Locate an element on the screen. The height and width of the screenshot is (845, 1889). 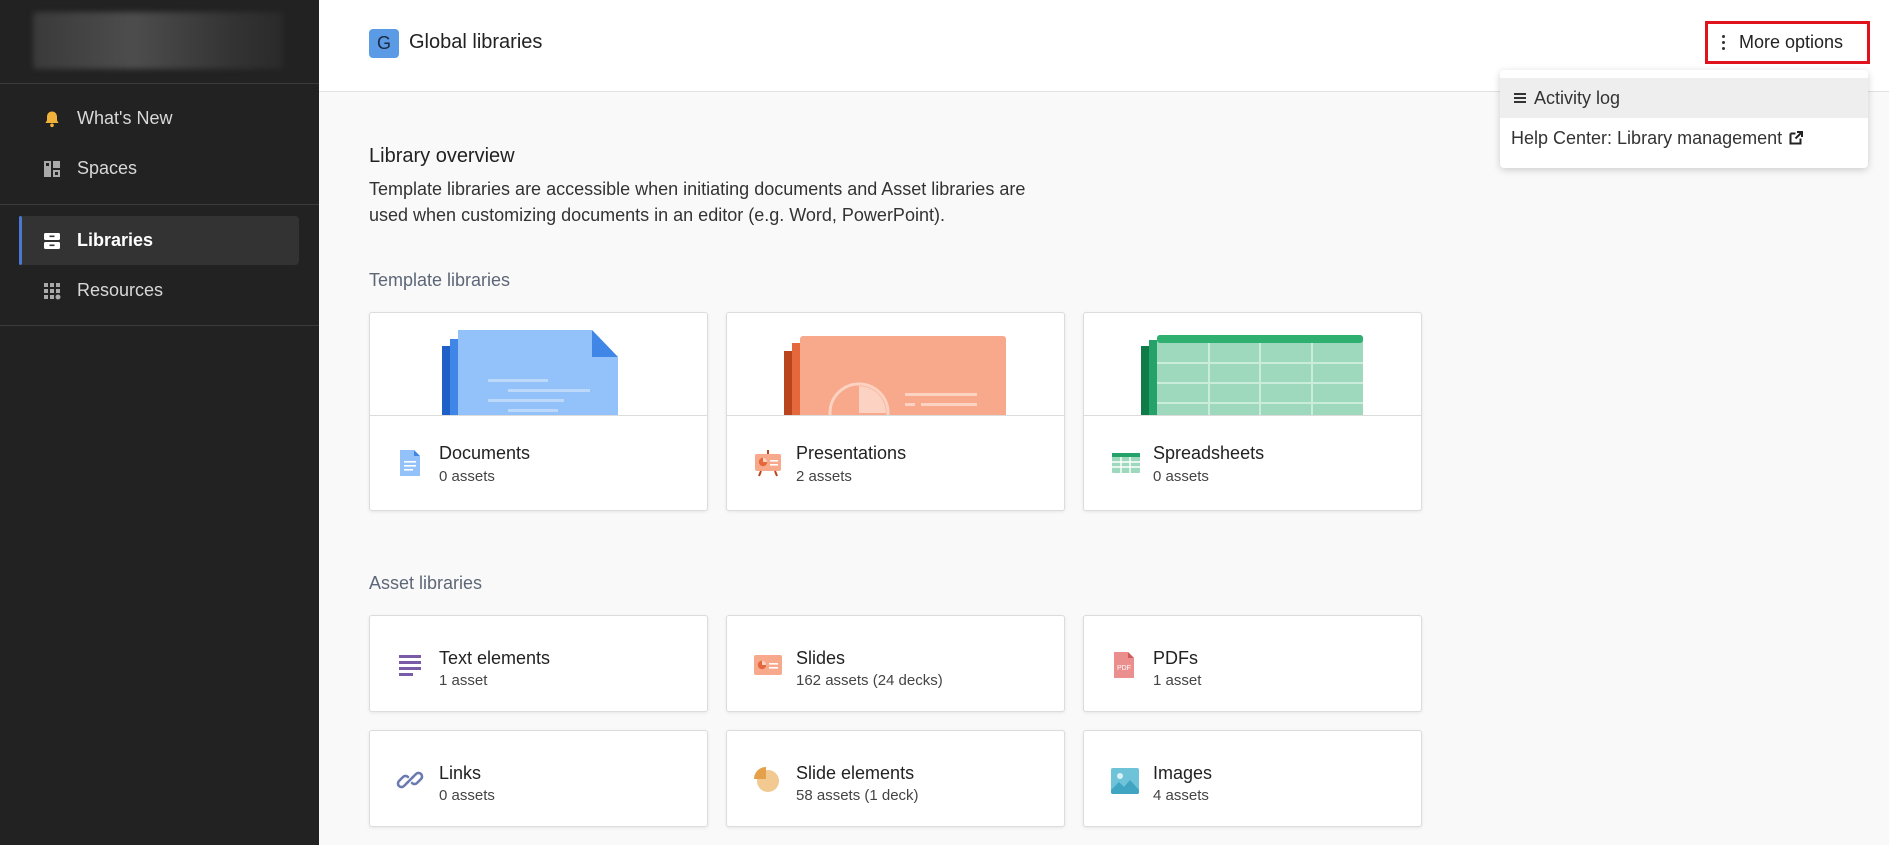
more-options-button: More options is located at coordinates (1787, 42).